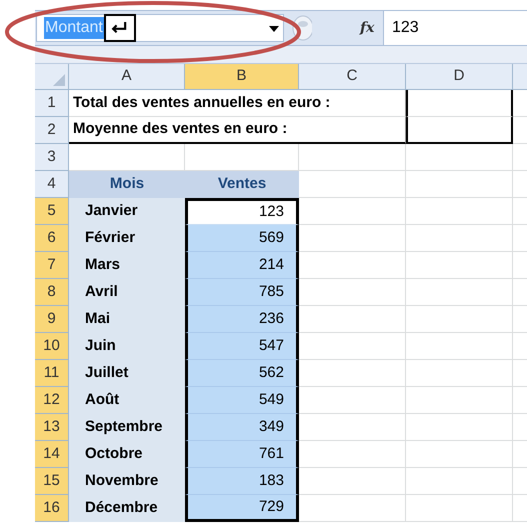 The width and height of the screenshot is (527, 529). I want to click on table-cell: Moyenne des ventes en euro :, so click(237, 130).